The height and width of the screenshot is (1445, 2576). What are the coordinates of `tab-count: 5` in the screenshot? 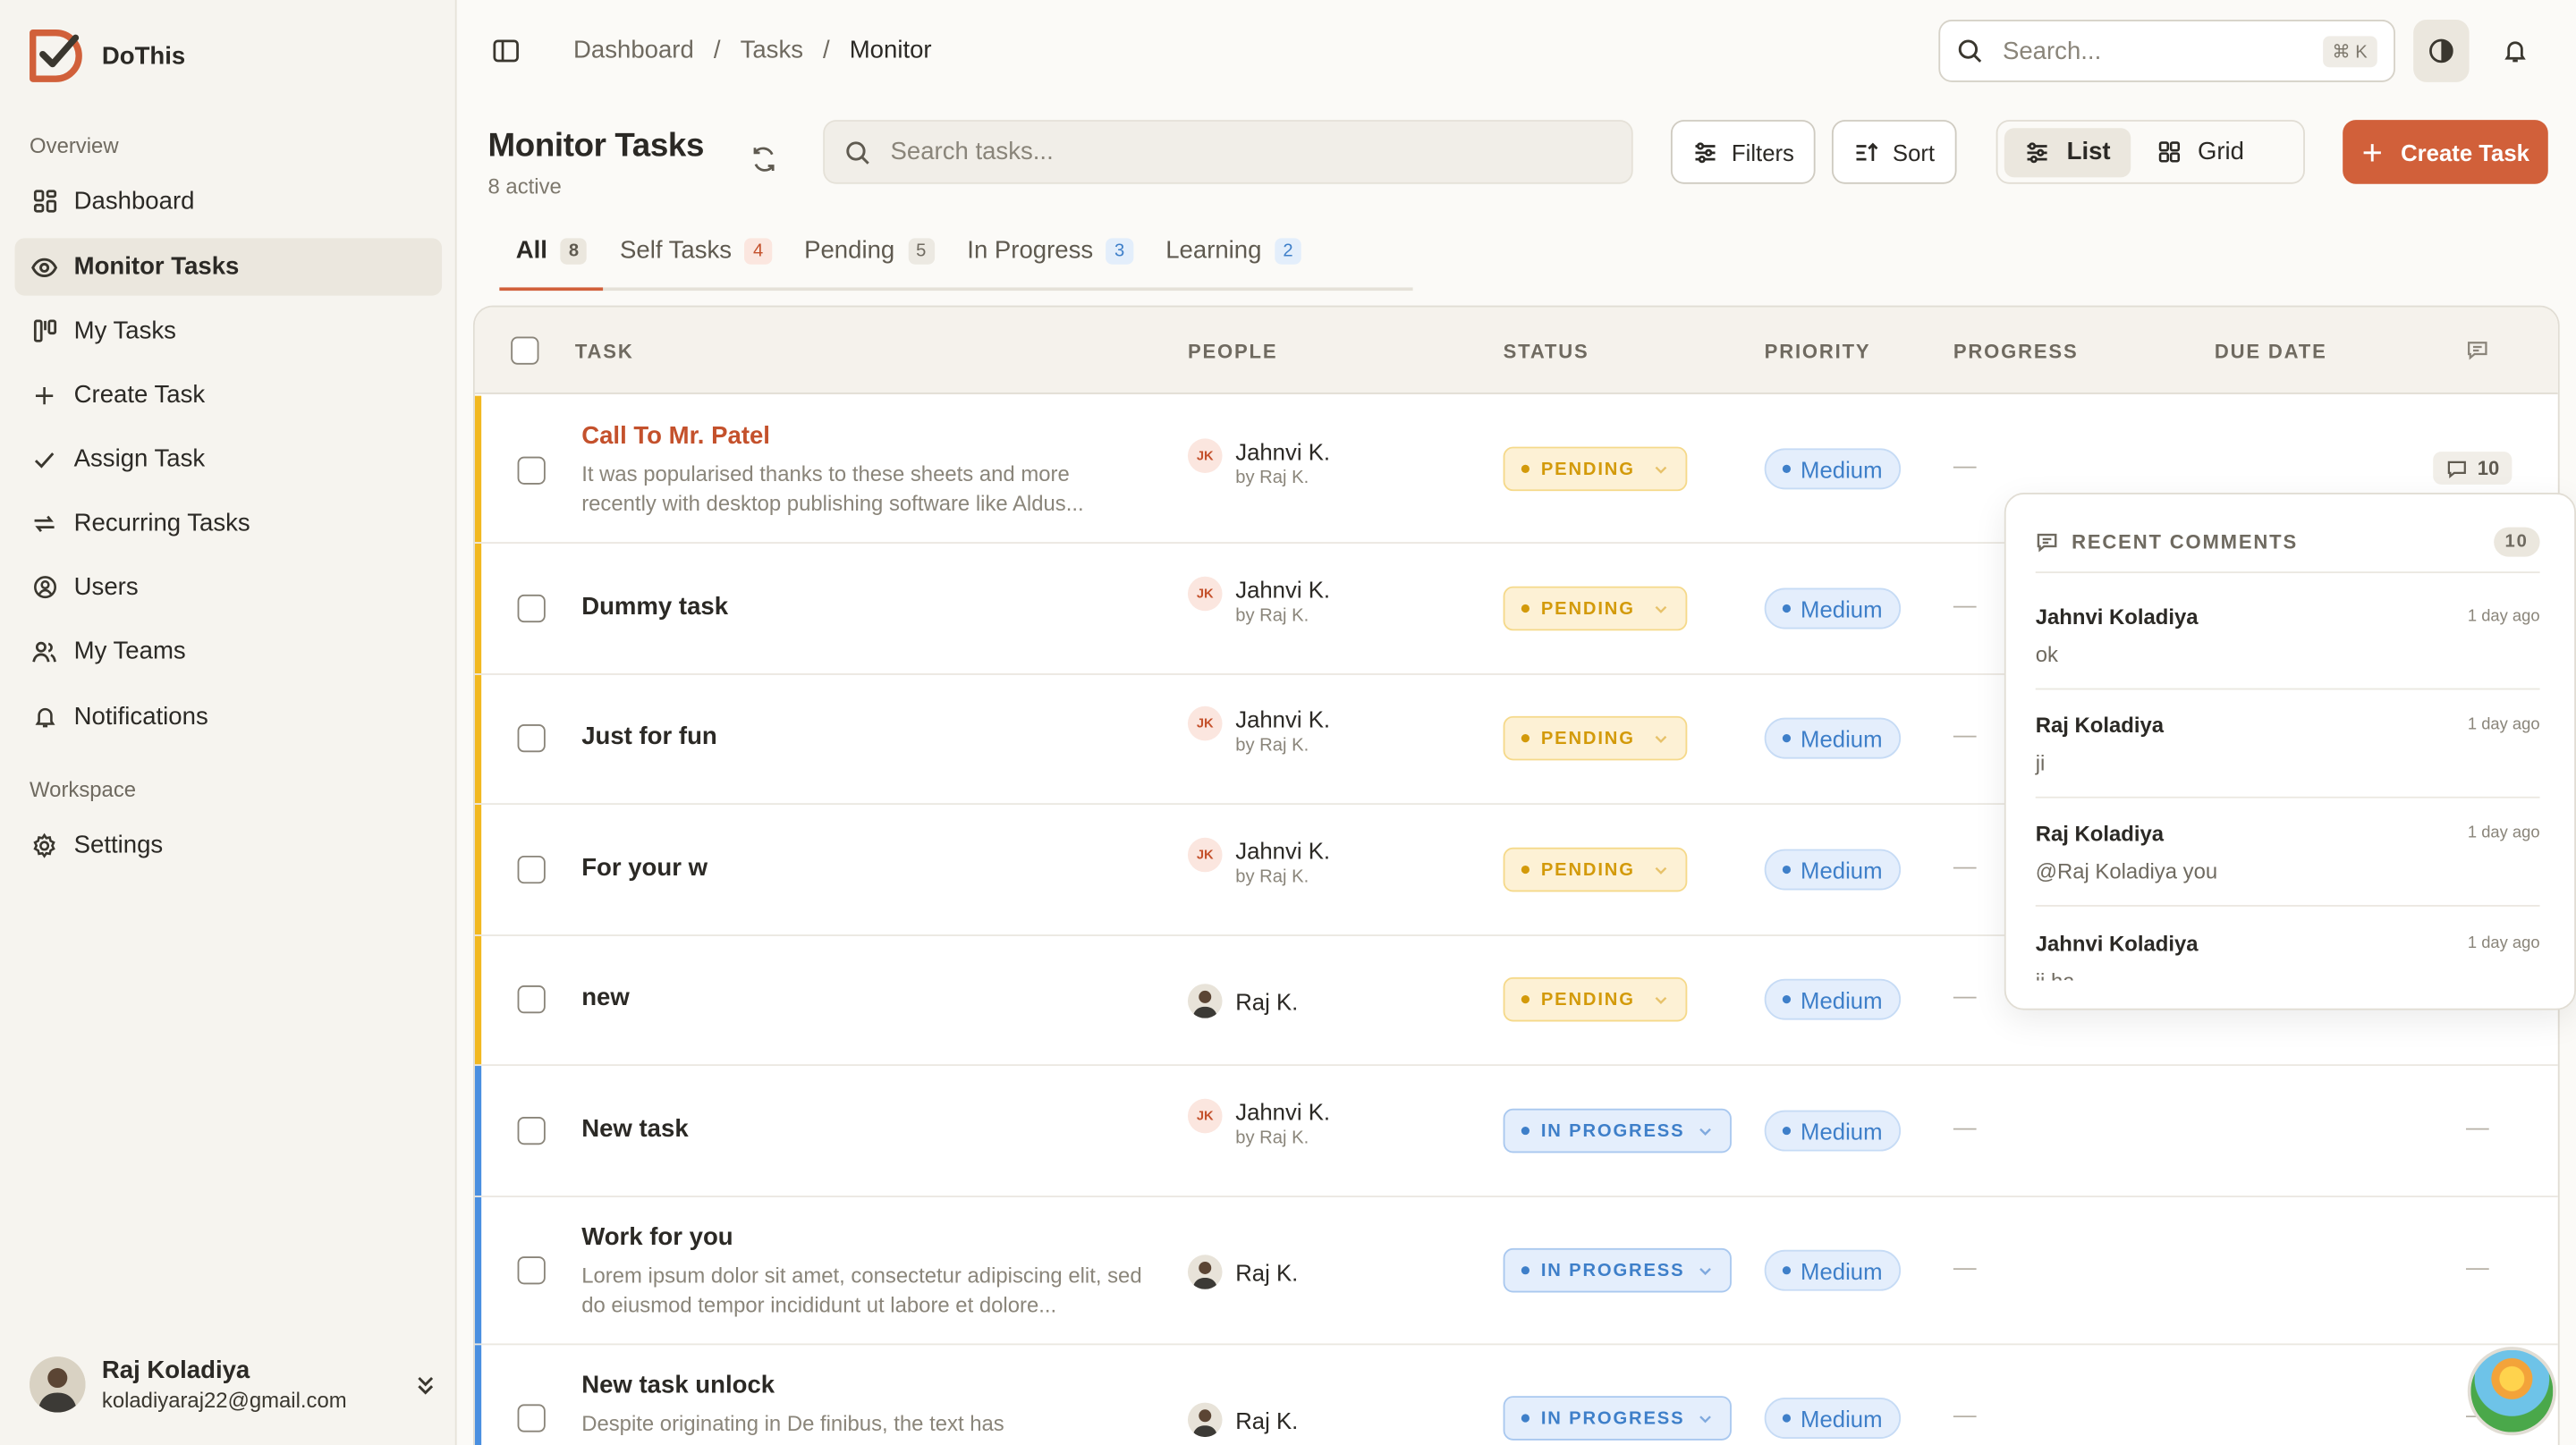 It's located at (921, 251).